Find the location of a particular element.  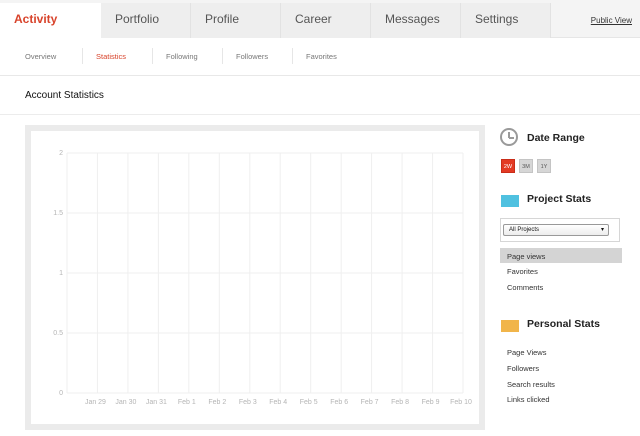

tab-label: Activity is located at coordinates (36, 19).